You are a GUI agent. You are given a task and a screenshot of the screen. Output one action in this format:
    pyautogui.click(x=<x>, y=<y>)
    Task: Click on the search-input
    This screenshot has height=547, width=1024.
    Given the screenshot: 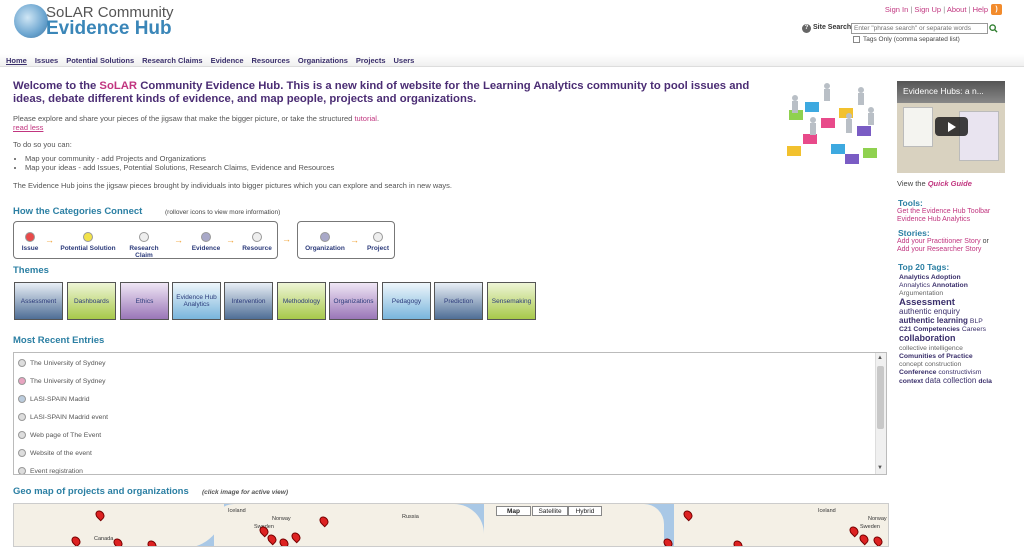 What is the action you would take?
    pyautogui.click(x=919, y=28)
    